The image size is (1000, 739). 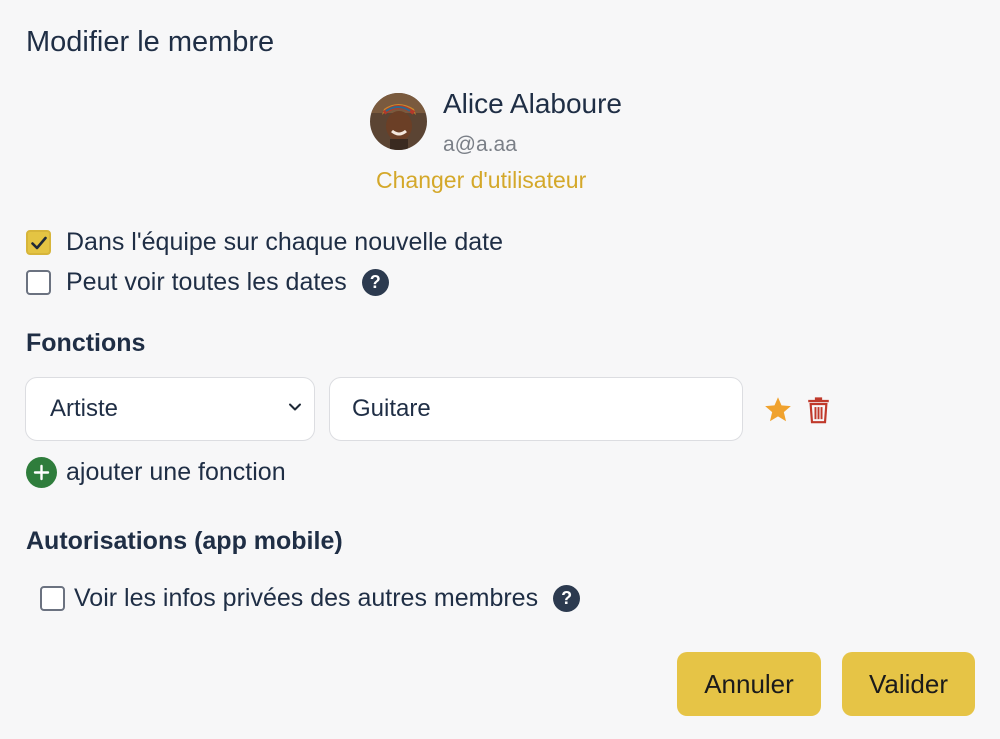 What do you see at coordinates (480, 144) in the screenshot?
I see `member-email: a@a.aa` at bounding box center [480, 144].